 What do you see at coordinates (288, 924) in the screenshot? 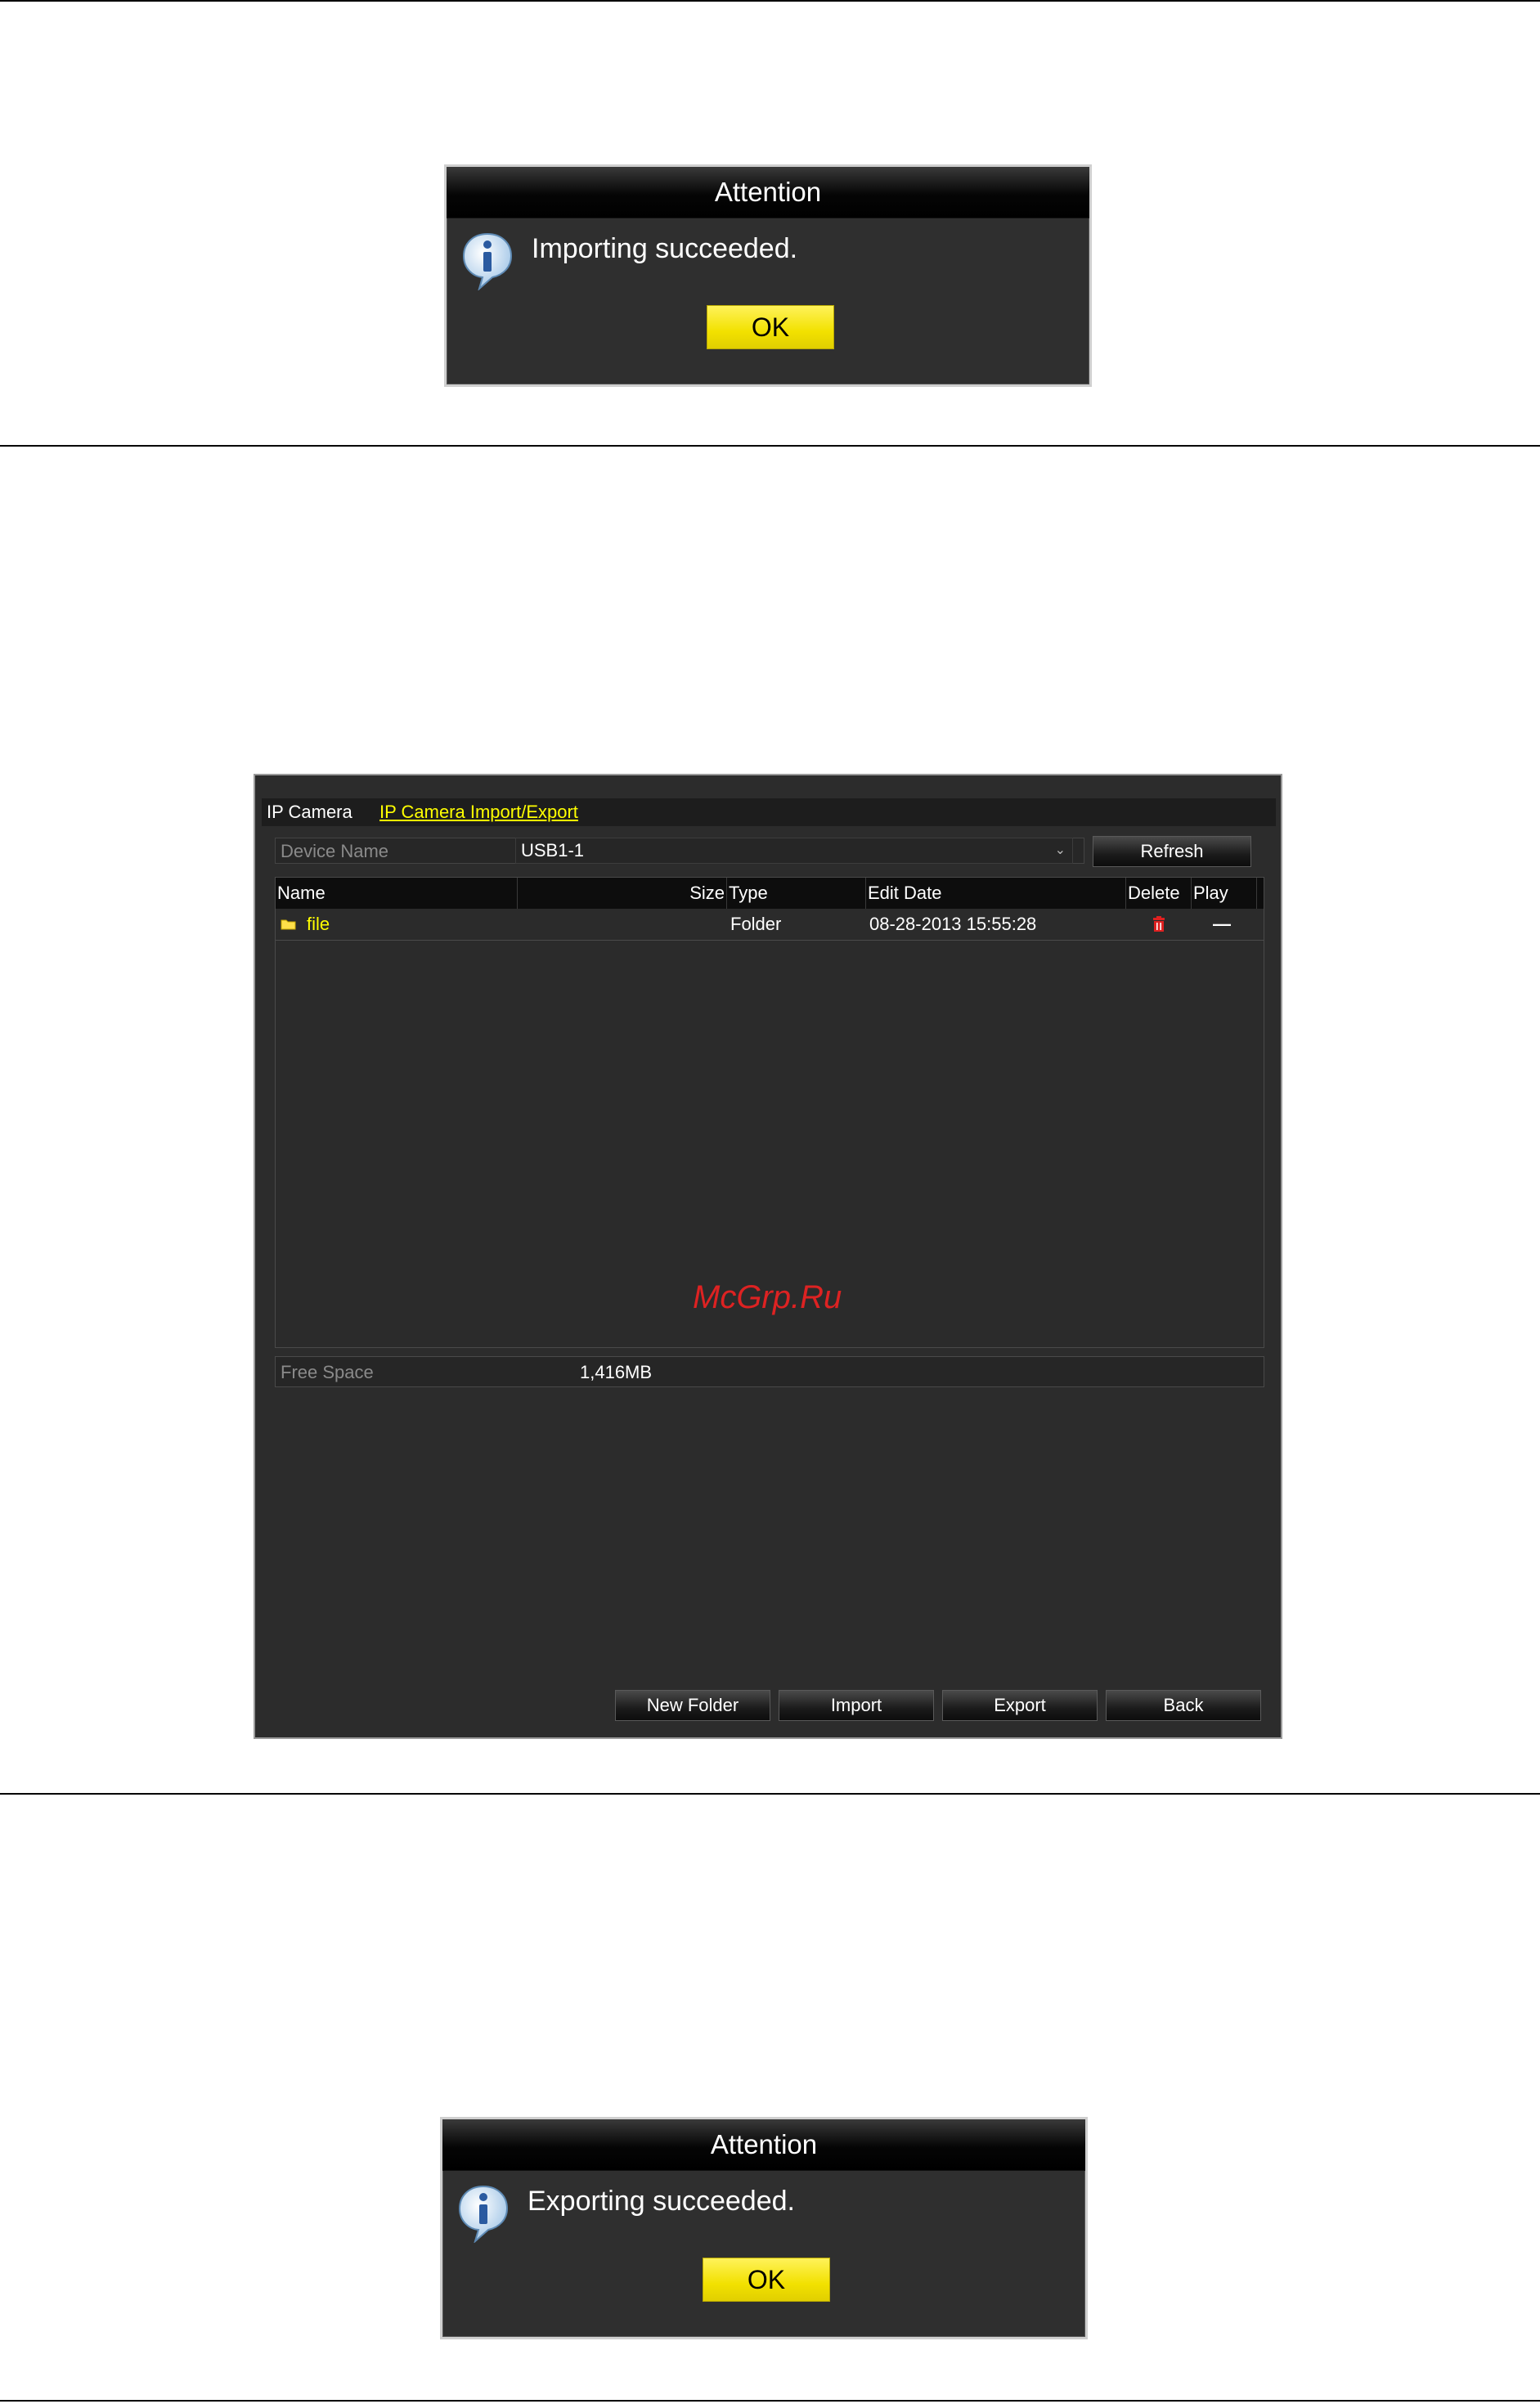
I see `folder-icon` at bounding box center [288, 924].